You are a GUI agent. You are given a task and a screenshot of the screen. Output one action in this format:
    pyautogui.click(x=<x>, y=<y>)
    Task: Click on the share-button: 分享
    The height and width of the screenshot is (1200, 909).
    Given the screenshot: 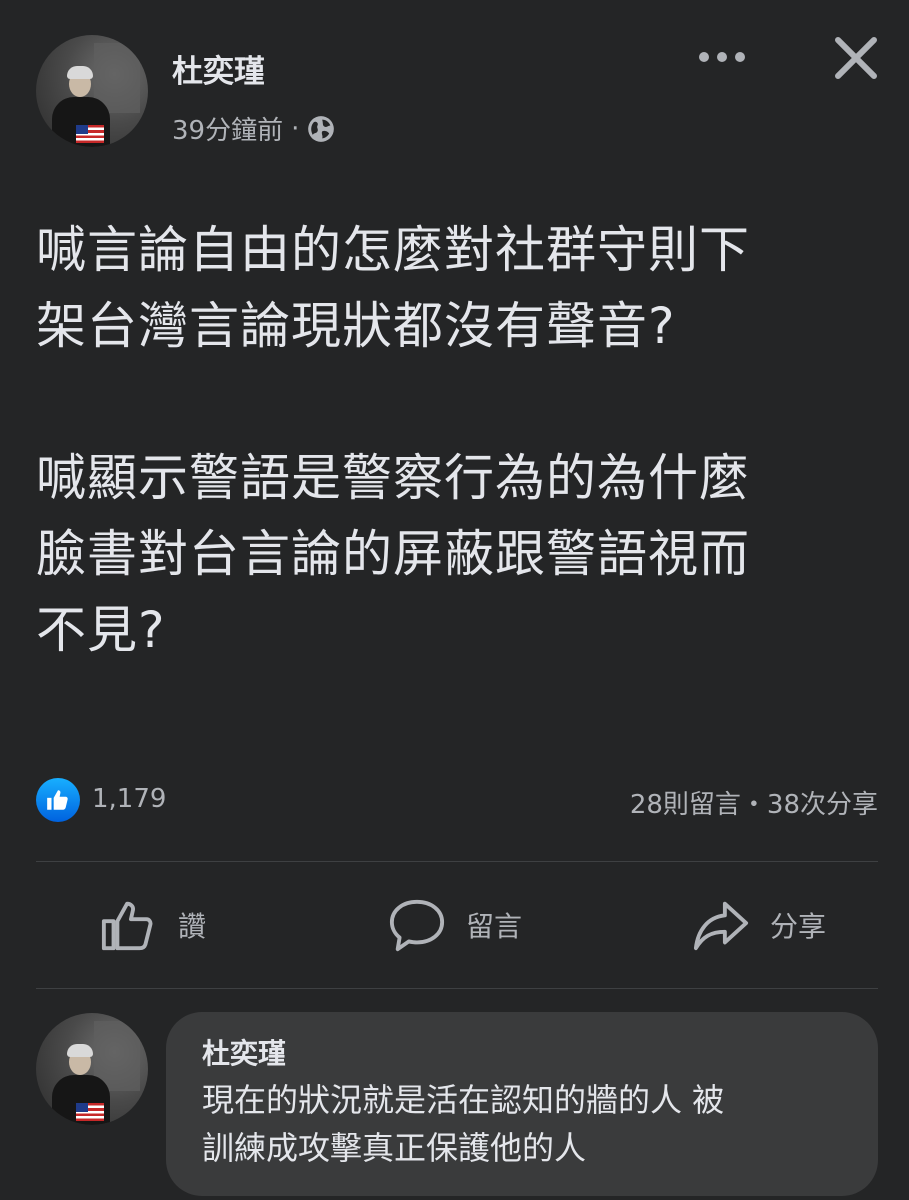 What is the action you would take?
    pyautogui.click(x=759, y=925)
    